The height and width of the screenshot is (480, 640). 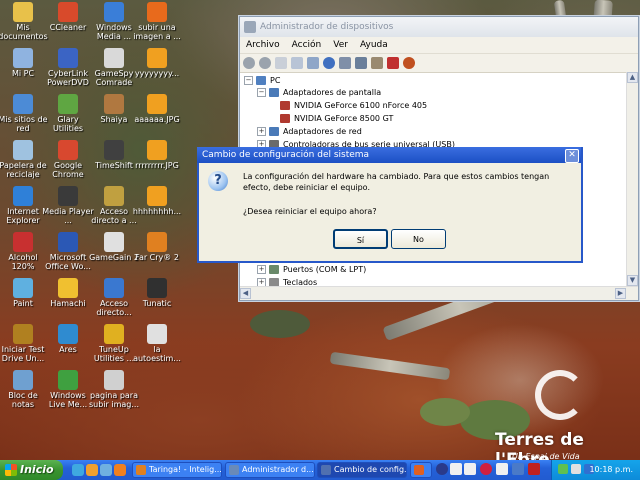 What do you see at coordinates (534, 469) in the screenshot?
I see `media-playlist-icon` at bounding box center [534, 469].